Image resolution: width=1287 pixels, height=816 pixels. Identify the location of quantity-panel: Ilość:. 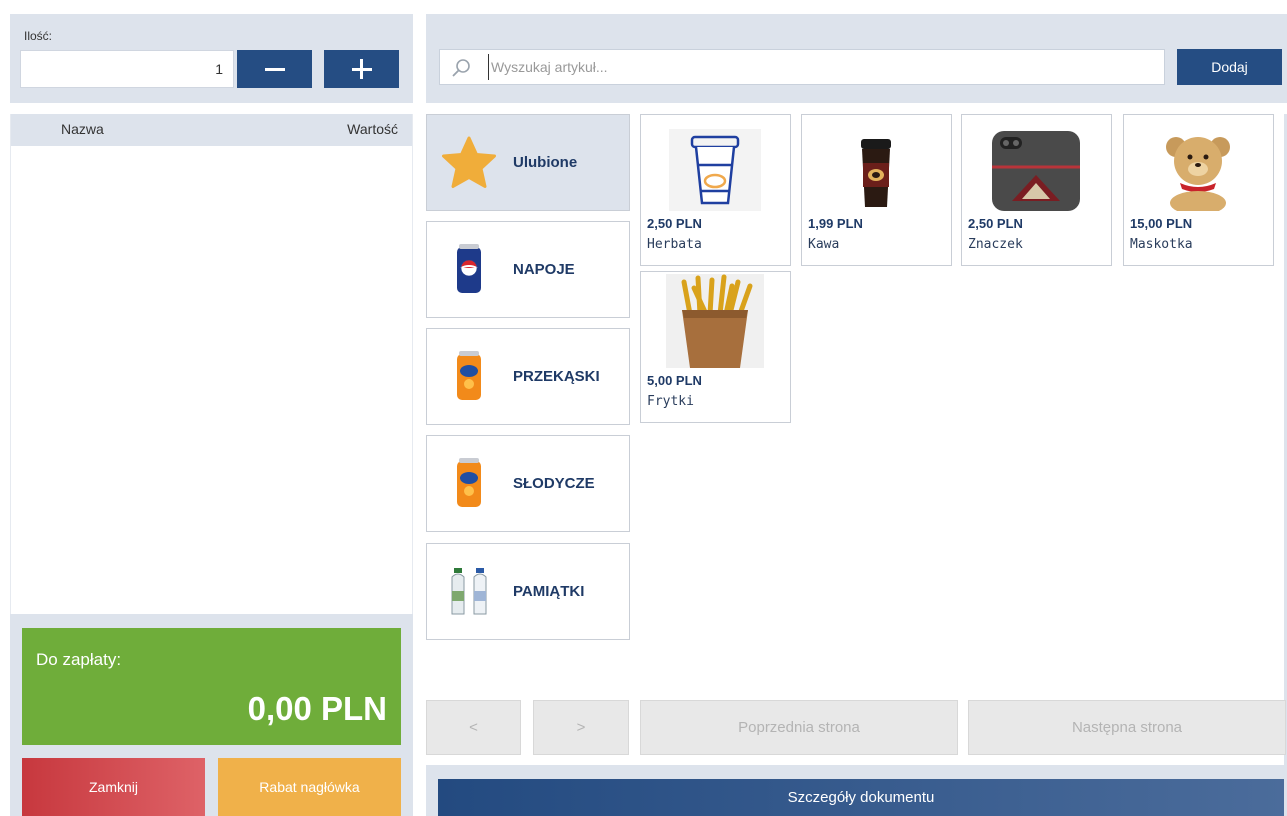
(211, 58).